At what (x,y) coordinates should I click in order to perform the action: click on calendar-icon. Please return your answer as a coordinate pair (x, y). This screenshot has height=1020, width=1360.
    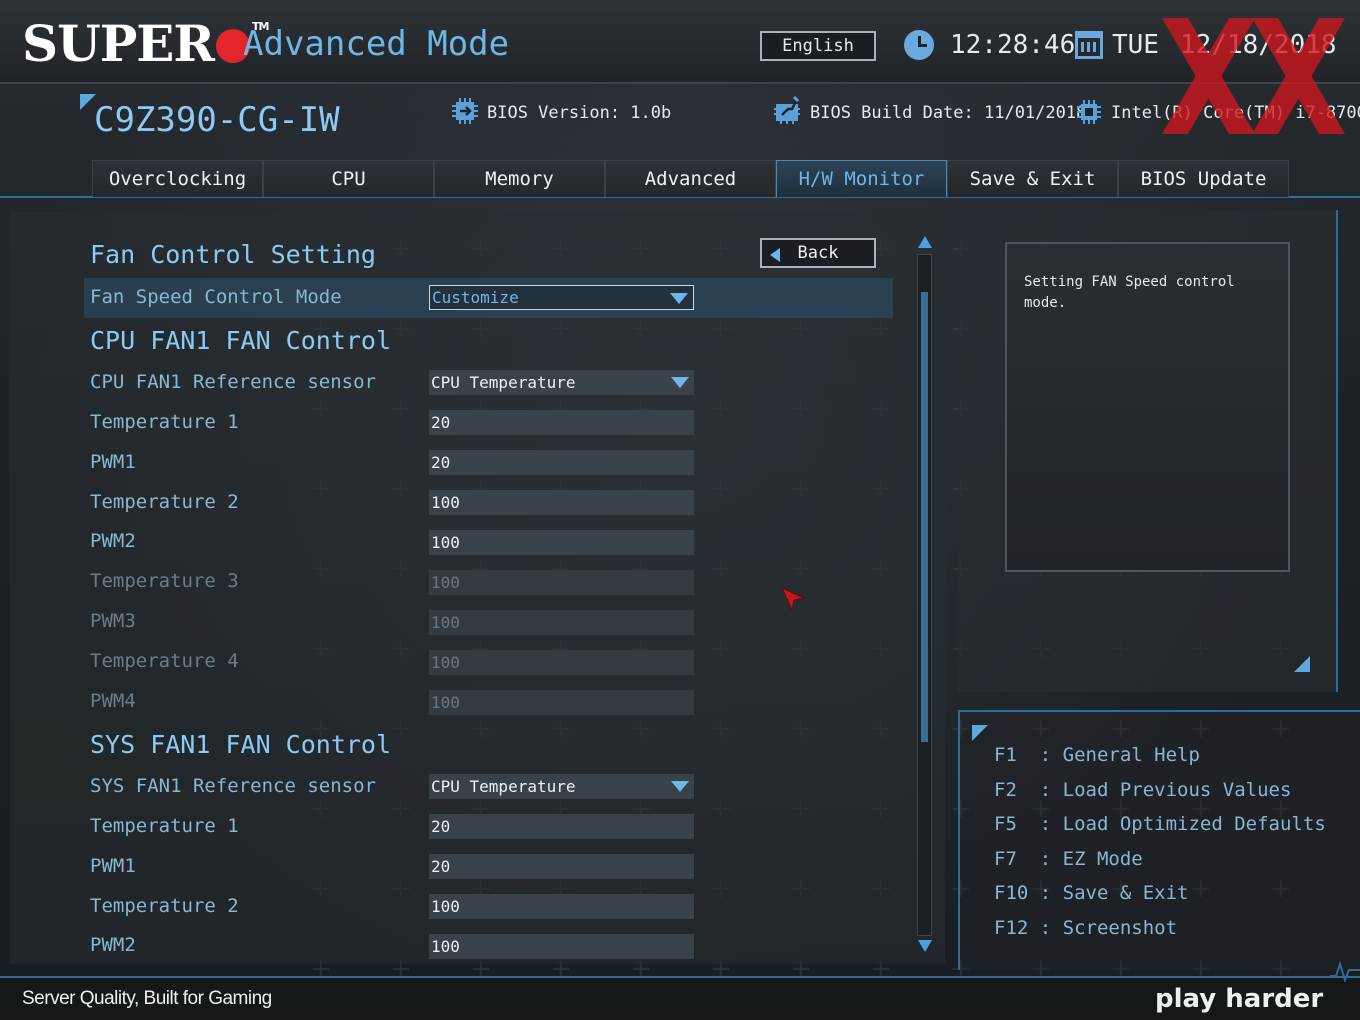
    Looking at the image, I should click on (1089, 45).